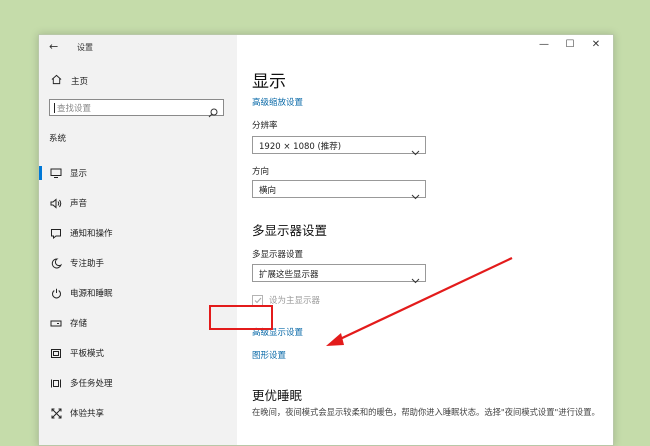 This screenshot has height=446, width=650. Describe the element at coordinates (87, 414) in the screenshot. I see `sidebar-item-label: 体验共享` at that location.